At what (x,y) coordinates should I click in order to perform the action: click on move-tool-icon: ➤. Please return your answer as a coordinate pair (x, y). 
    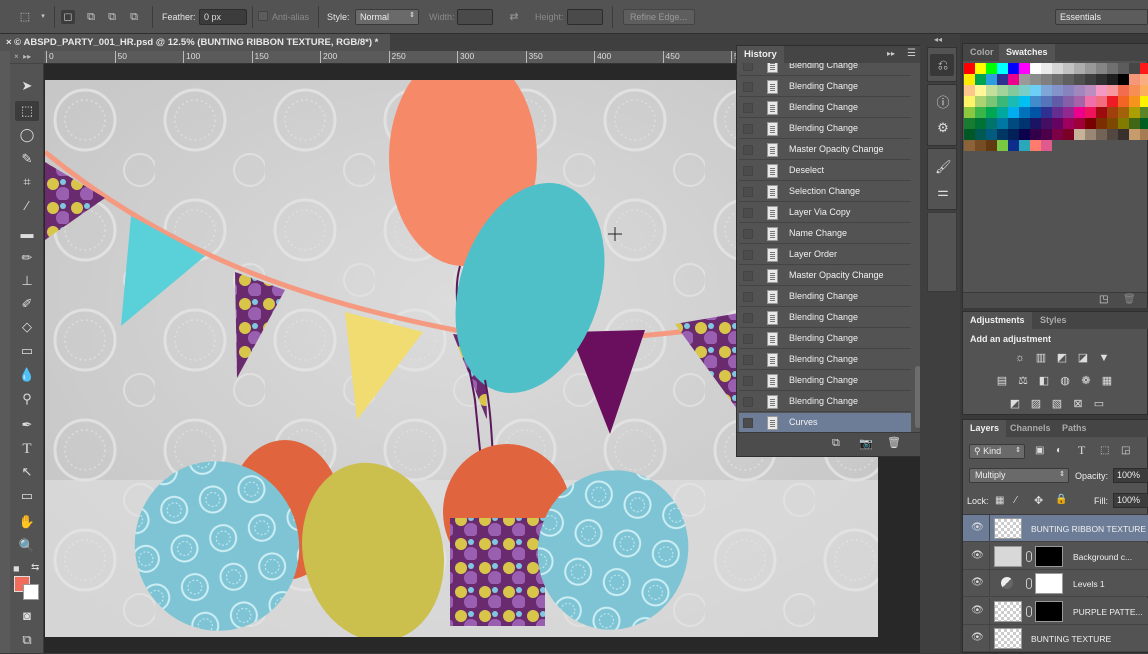
    Looking at the image, I should click on (27, 86).